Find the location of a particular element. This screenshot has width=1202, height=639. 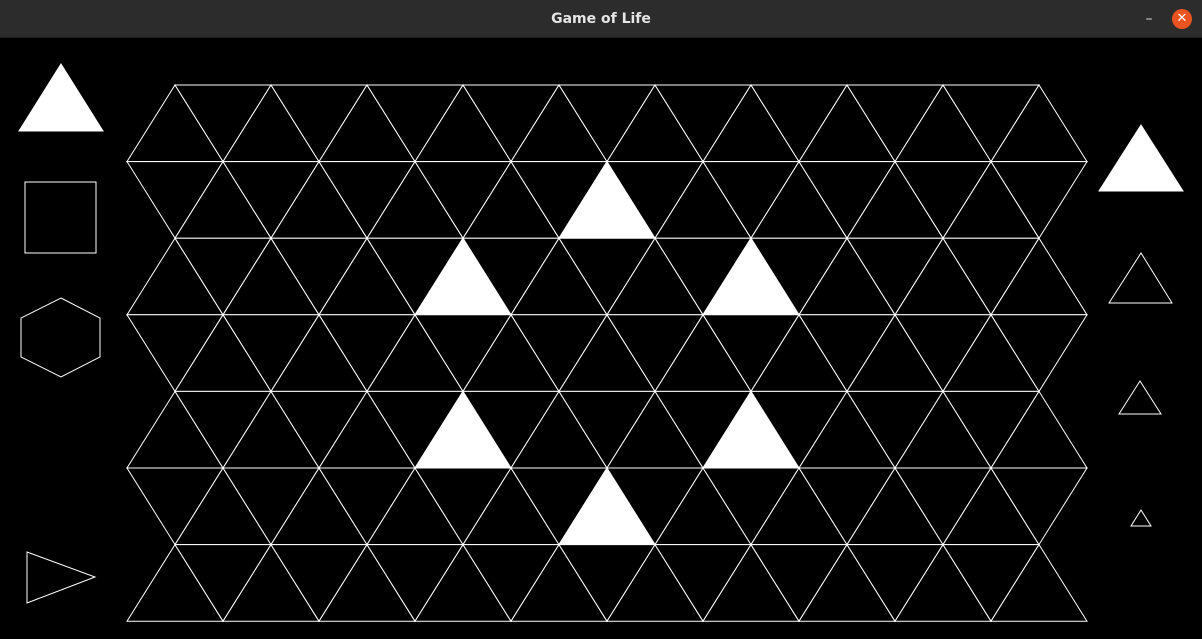

window-title: Game of Life is located at coordinates (601, 19).